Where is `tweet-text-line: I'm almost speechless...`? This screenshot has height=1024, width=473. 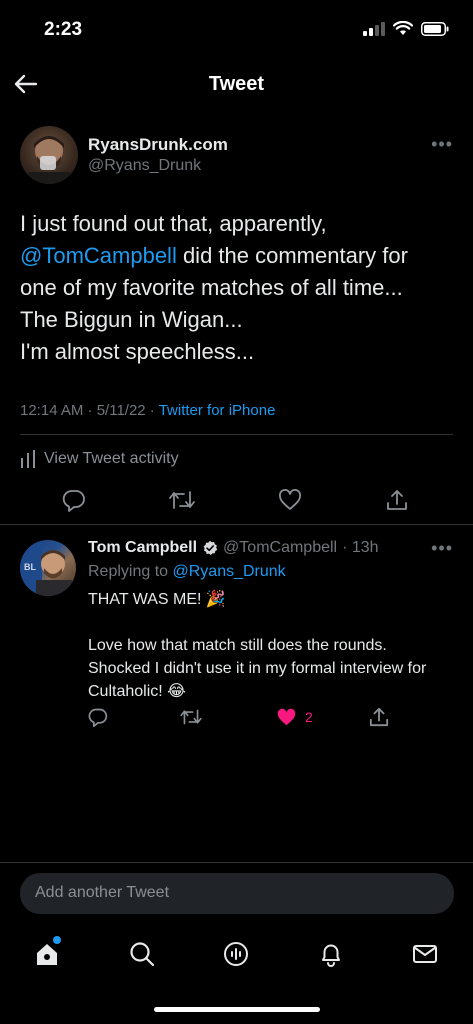 tweet-text-line: I'm almost speechless... is located at coordinates (137, 351).